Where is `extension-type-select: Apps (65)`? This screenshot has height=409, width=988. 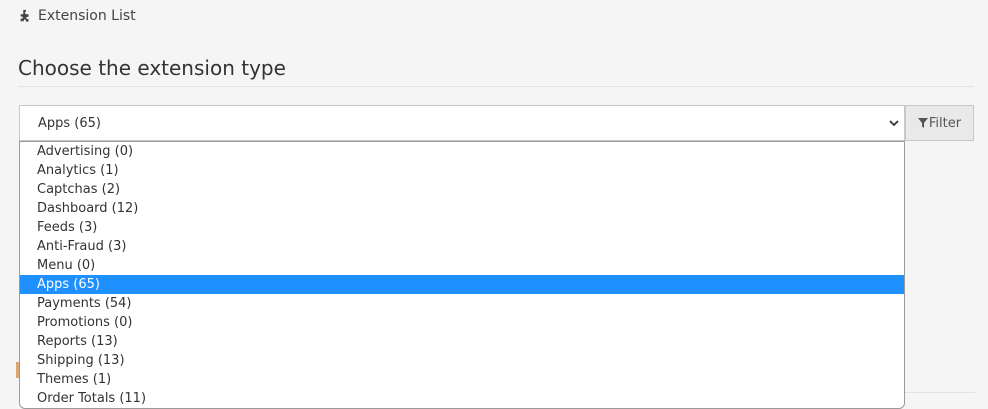
extension-type-select: Apps (65) is located at coordinates (462, 123).